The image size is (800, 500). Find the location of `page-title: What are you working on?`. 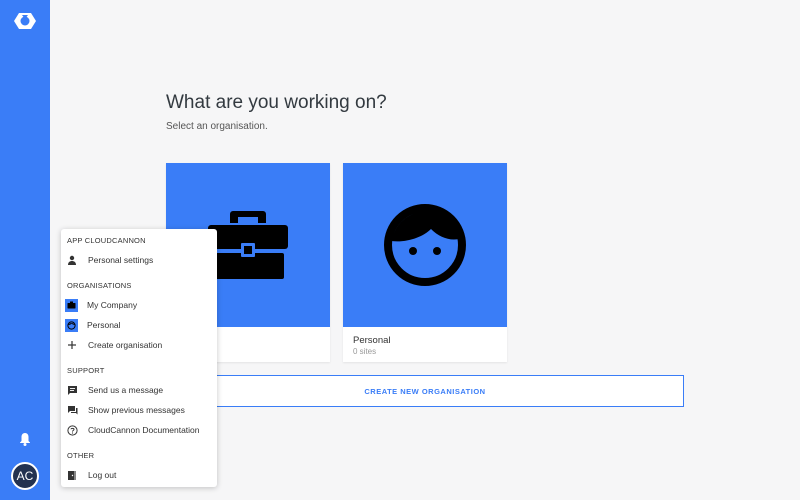

page-title: What are you working on? is located at coordinates (276, 102).